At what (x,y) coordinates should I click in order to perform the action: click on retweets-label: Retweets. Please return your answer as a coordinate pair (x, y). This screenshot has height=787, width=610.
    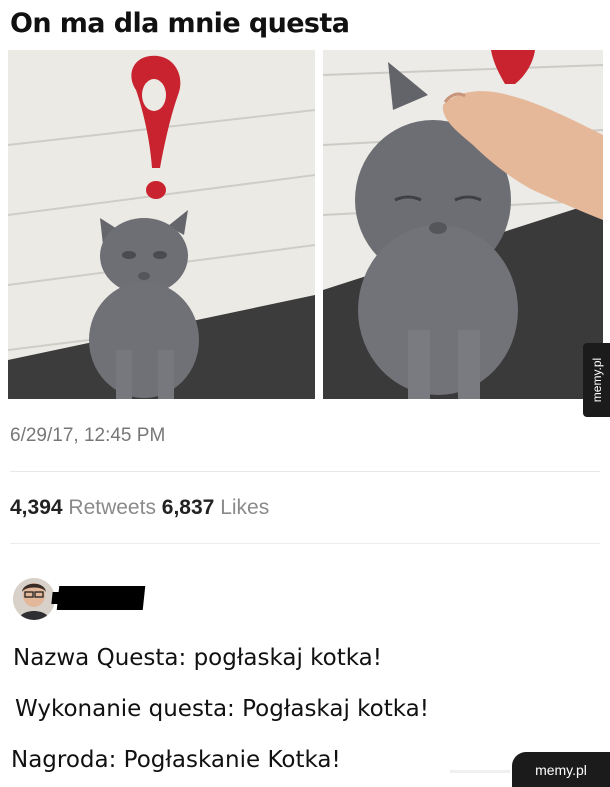
    Looking at the image, I should click on (112, 507).